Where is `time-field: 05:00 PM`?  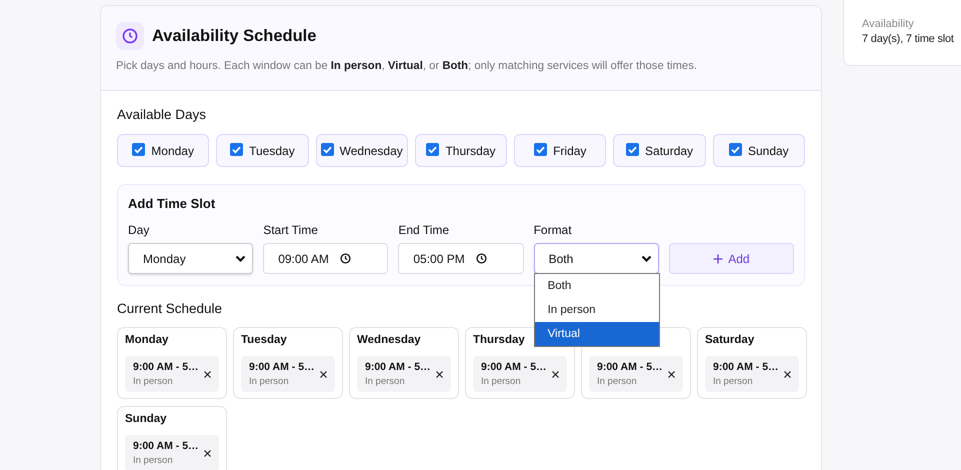
time-field: 05:00 PM is located at coordinates (461, 258).